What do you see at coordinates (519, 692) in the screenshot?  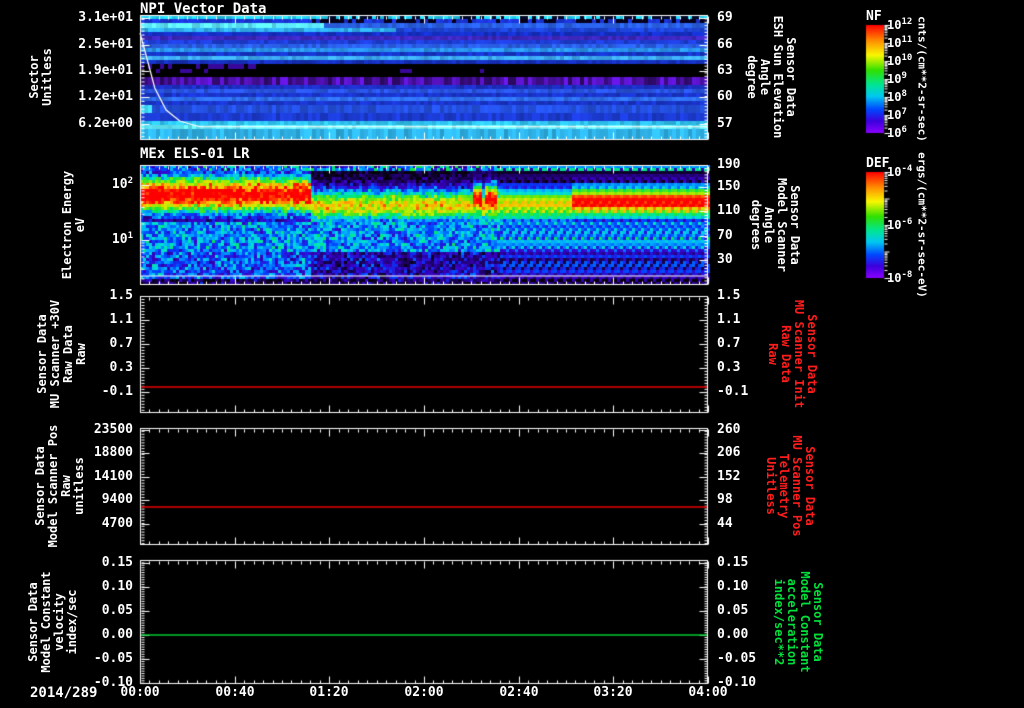 I see `tick-label: 02:40` at bounding box center [519, 692].